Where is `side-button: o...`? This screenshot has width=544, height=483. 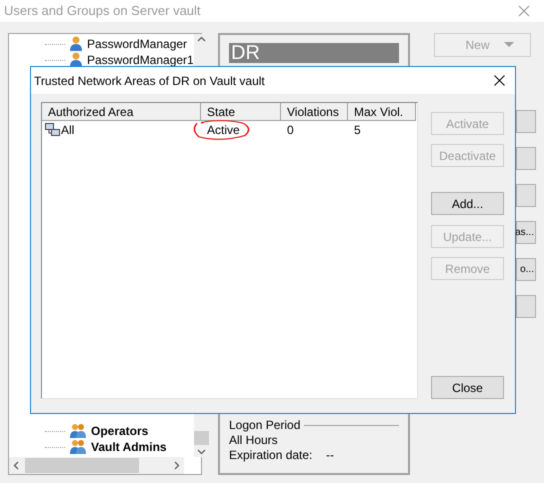
side-button: o... is located at coordinates (526, 269).